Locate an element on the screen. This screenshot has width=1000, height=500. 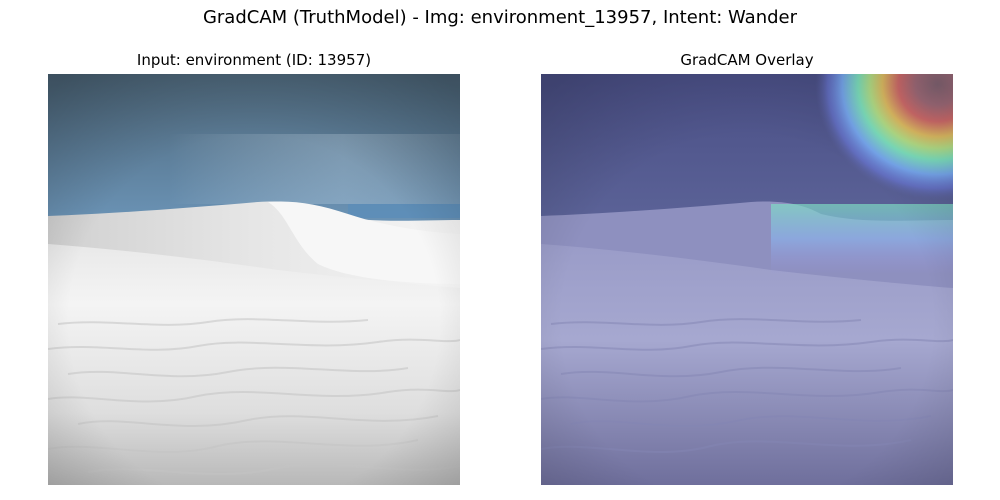
overlay-panel-title: GradCAM Overlay is located at coordinates (747, 60).